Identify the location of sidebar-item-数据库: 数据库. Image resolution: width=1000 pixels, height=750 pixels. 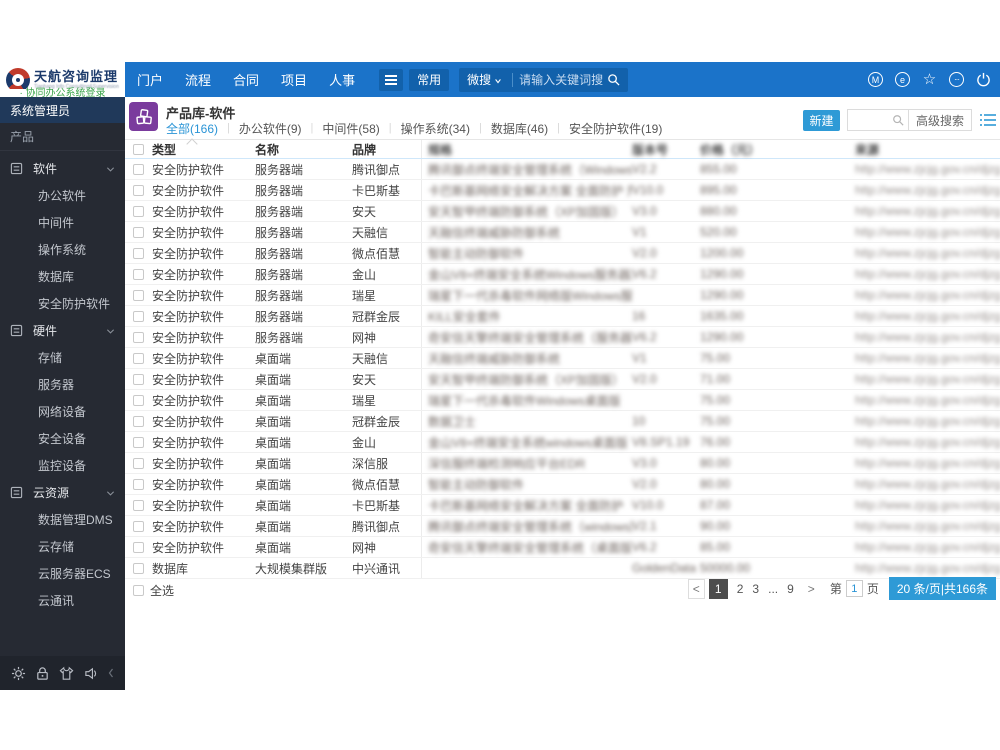
(62, 276).